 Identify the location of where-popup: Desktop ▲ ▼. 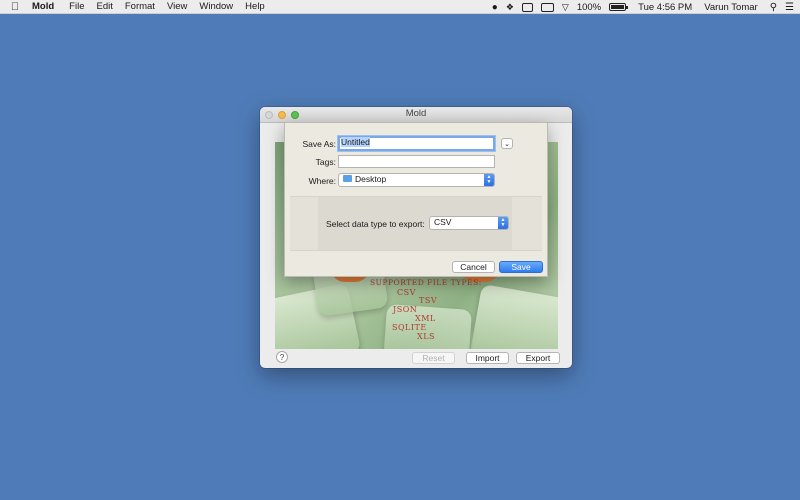
(416, 180).